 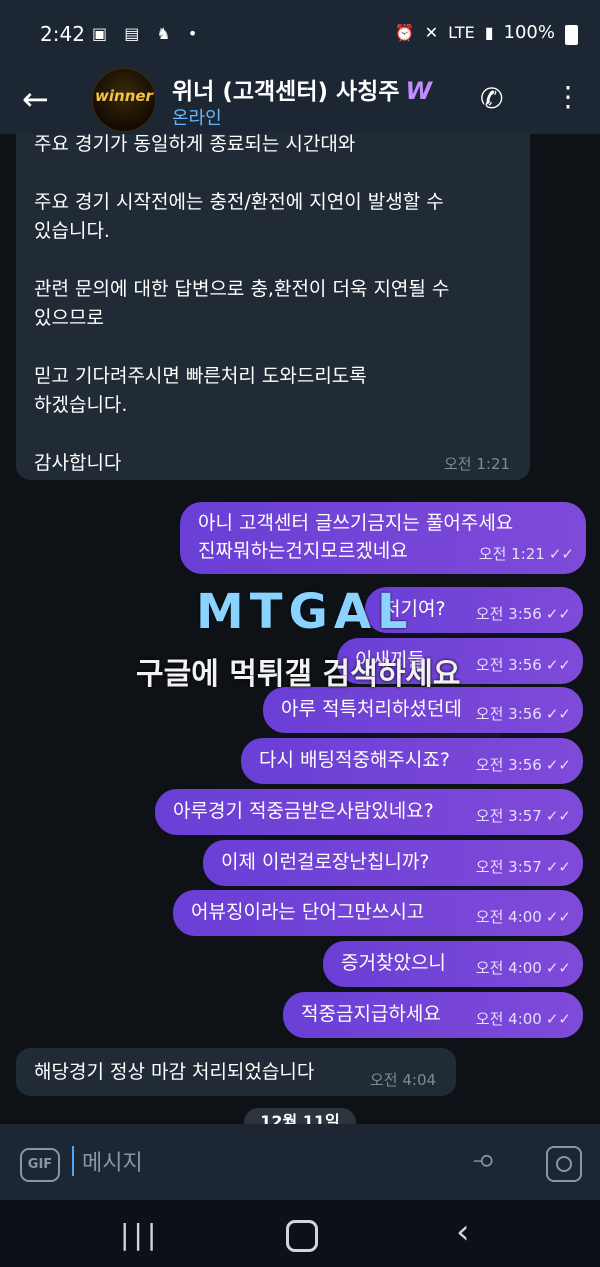 What do you see at coordinates (305, 612) in the screenshot?
I see `watermark-logo: MTGAL` at bounding box center [305, 612].